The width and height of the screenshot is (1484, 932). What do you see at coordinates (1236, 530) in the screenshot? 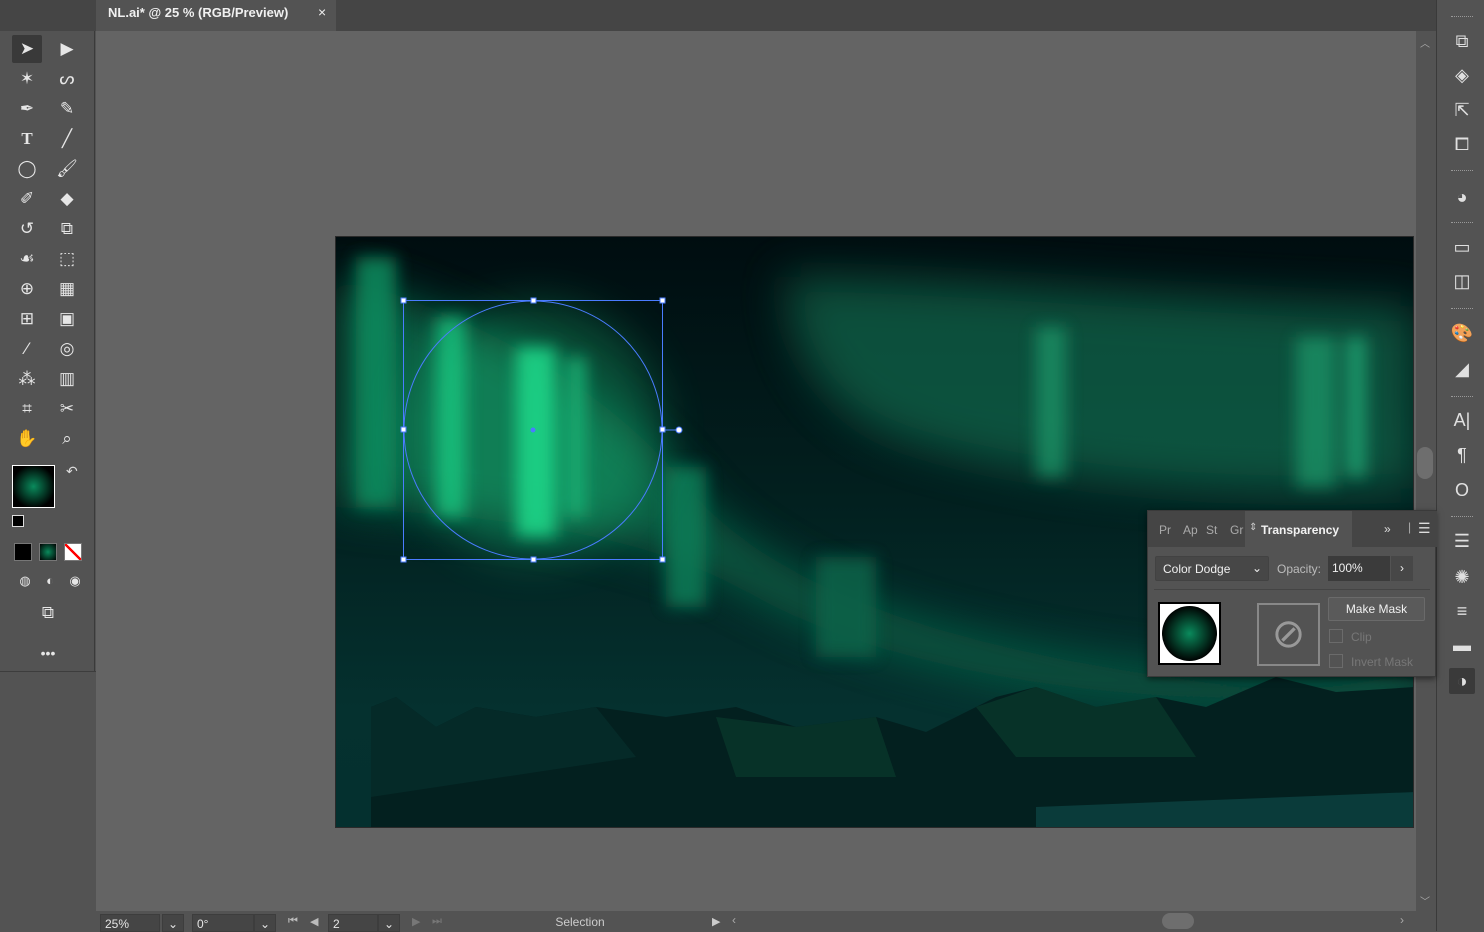
I see `tab-gradient: Gr` at bounding box center [1236, 530].